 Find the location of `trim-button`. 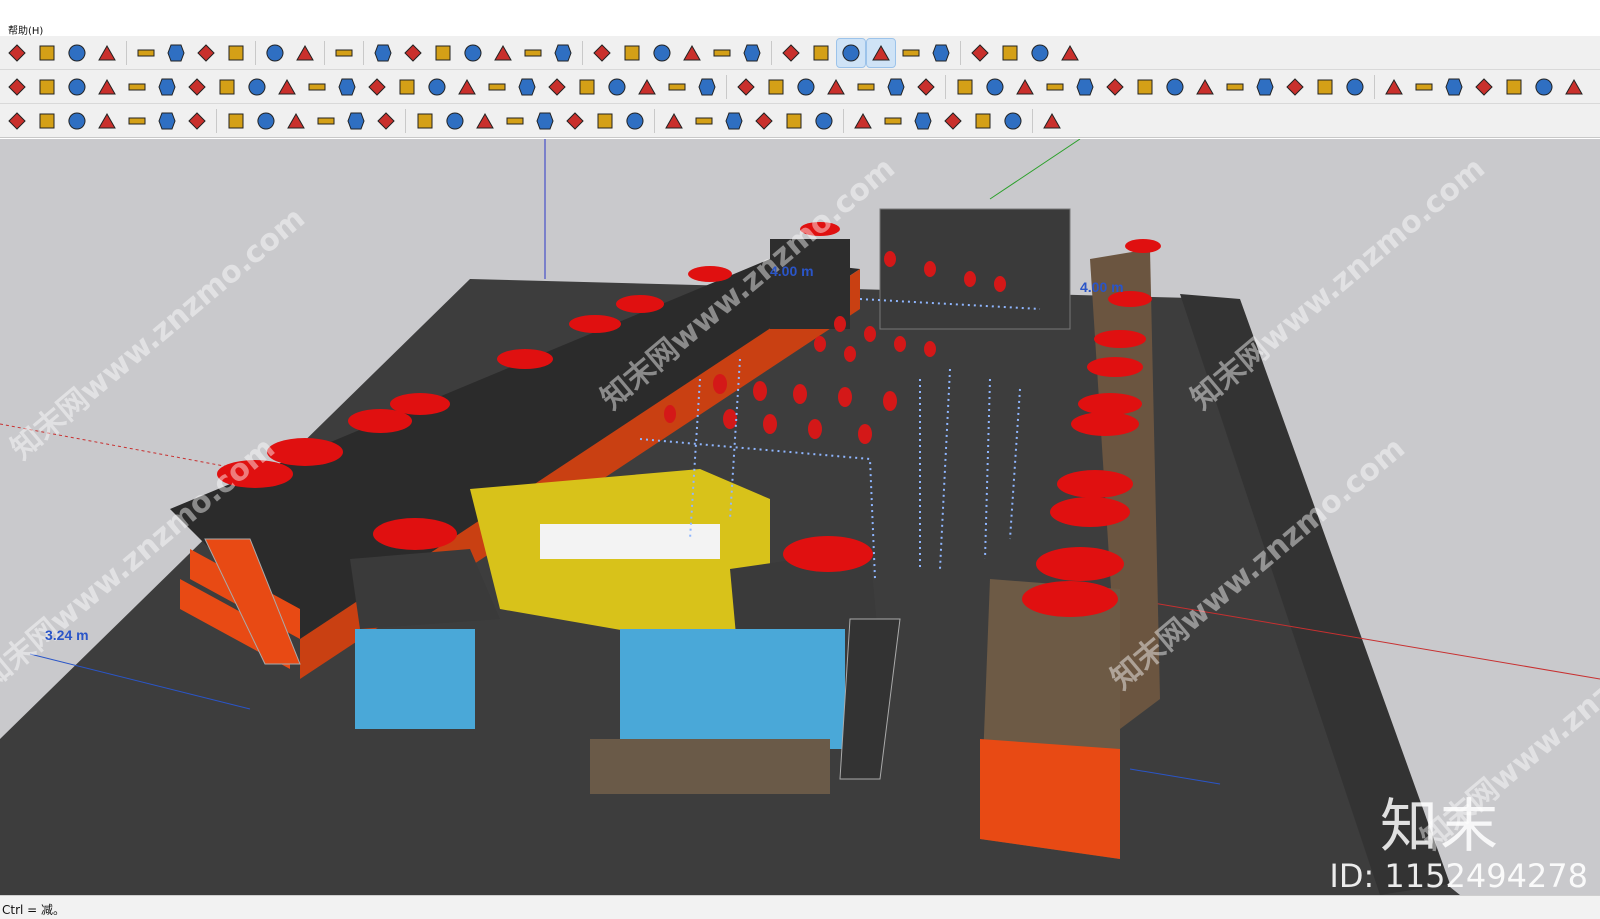

trim-button is located at coordinates (764, 121).